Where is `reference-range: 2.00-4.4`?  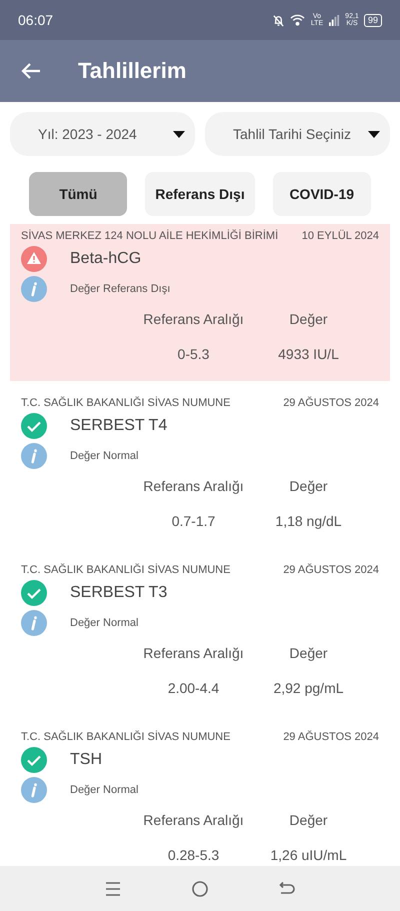
reference-range: 2.00-4.4 is located at coordinates (194, 688).